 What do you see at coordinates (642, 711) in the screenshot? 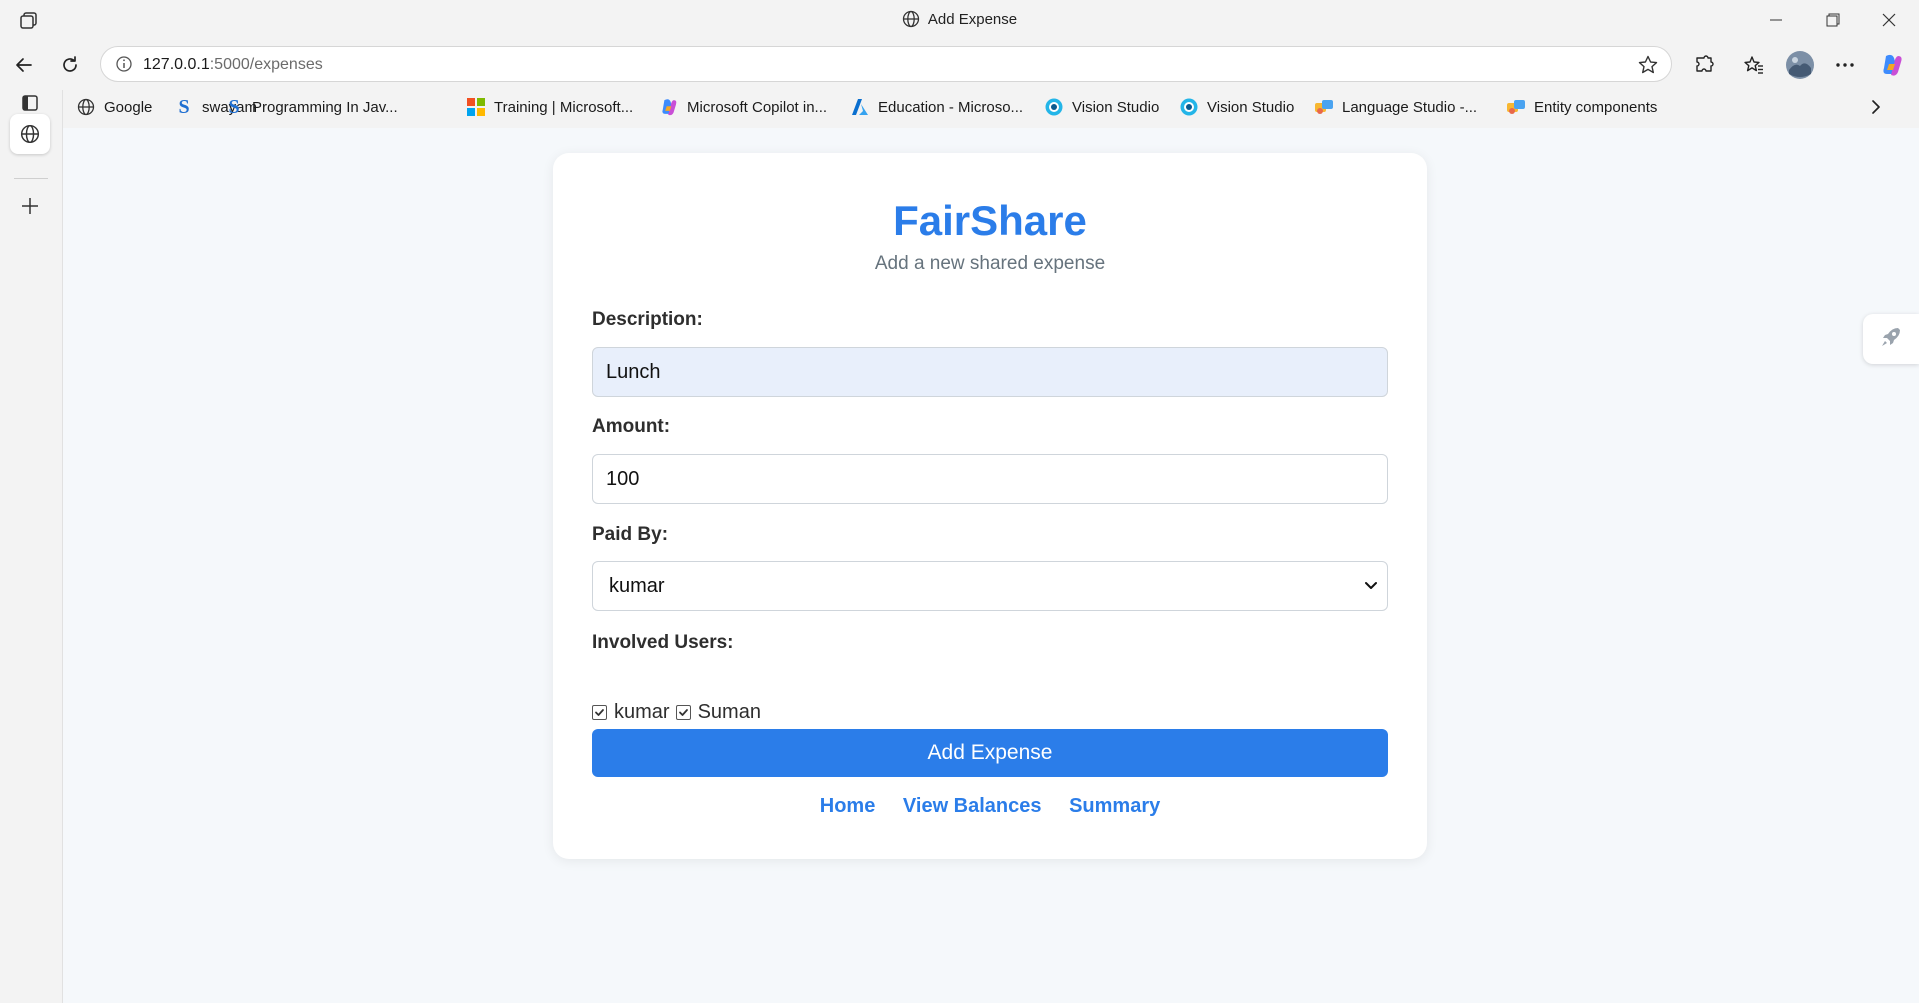
I see `checkbox-label-kumar: kumar` at bounding box center [642, 711].